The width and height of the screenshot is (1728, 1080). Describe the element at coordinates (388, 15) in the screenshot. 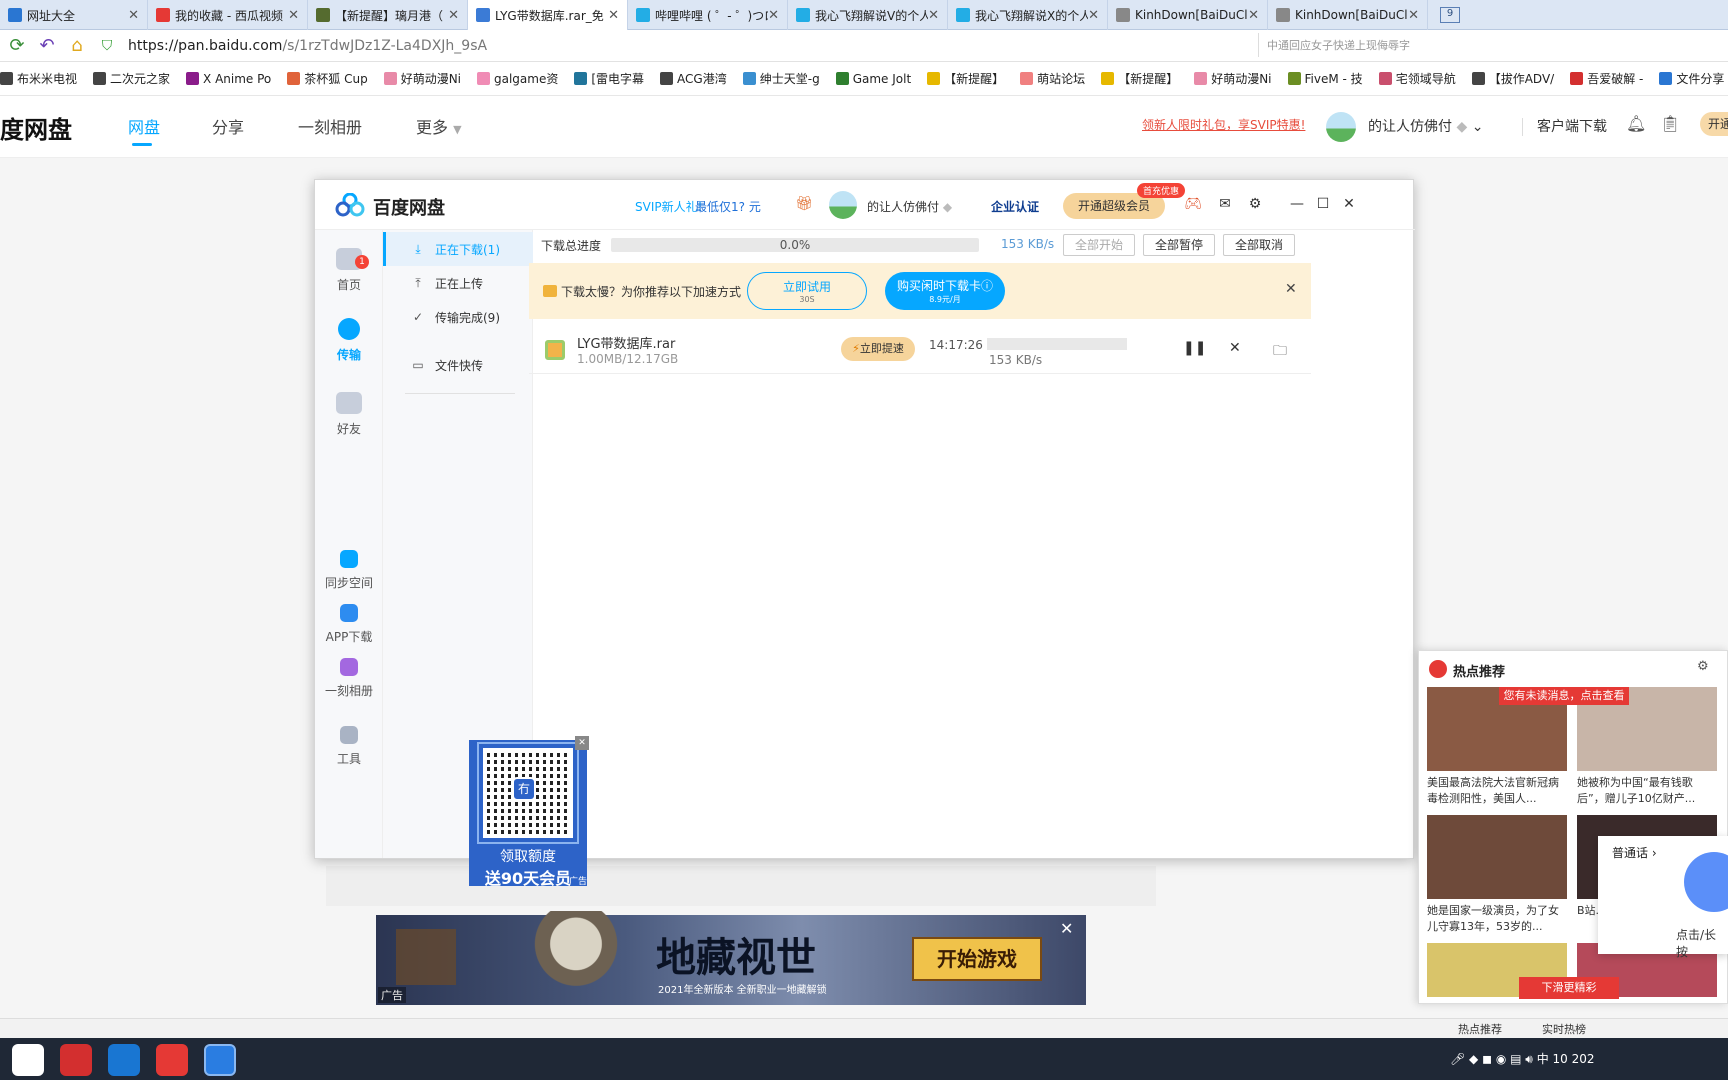

I see `tab: 【新提醒】璃月港（ ✕` at that location.